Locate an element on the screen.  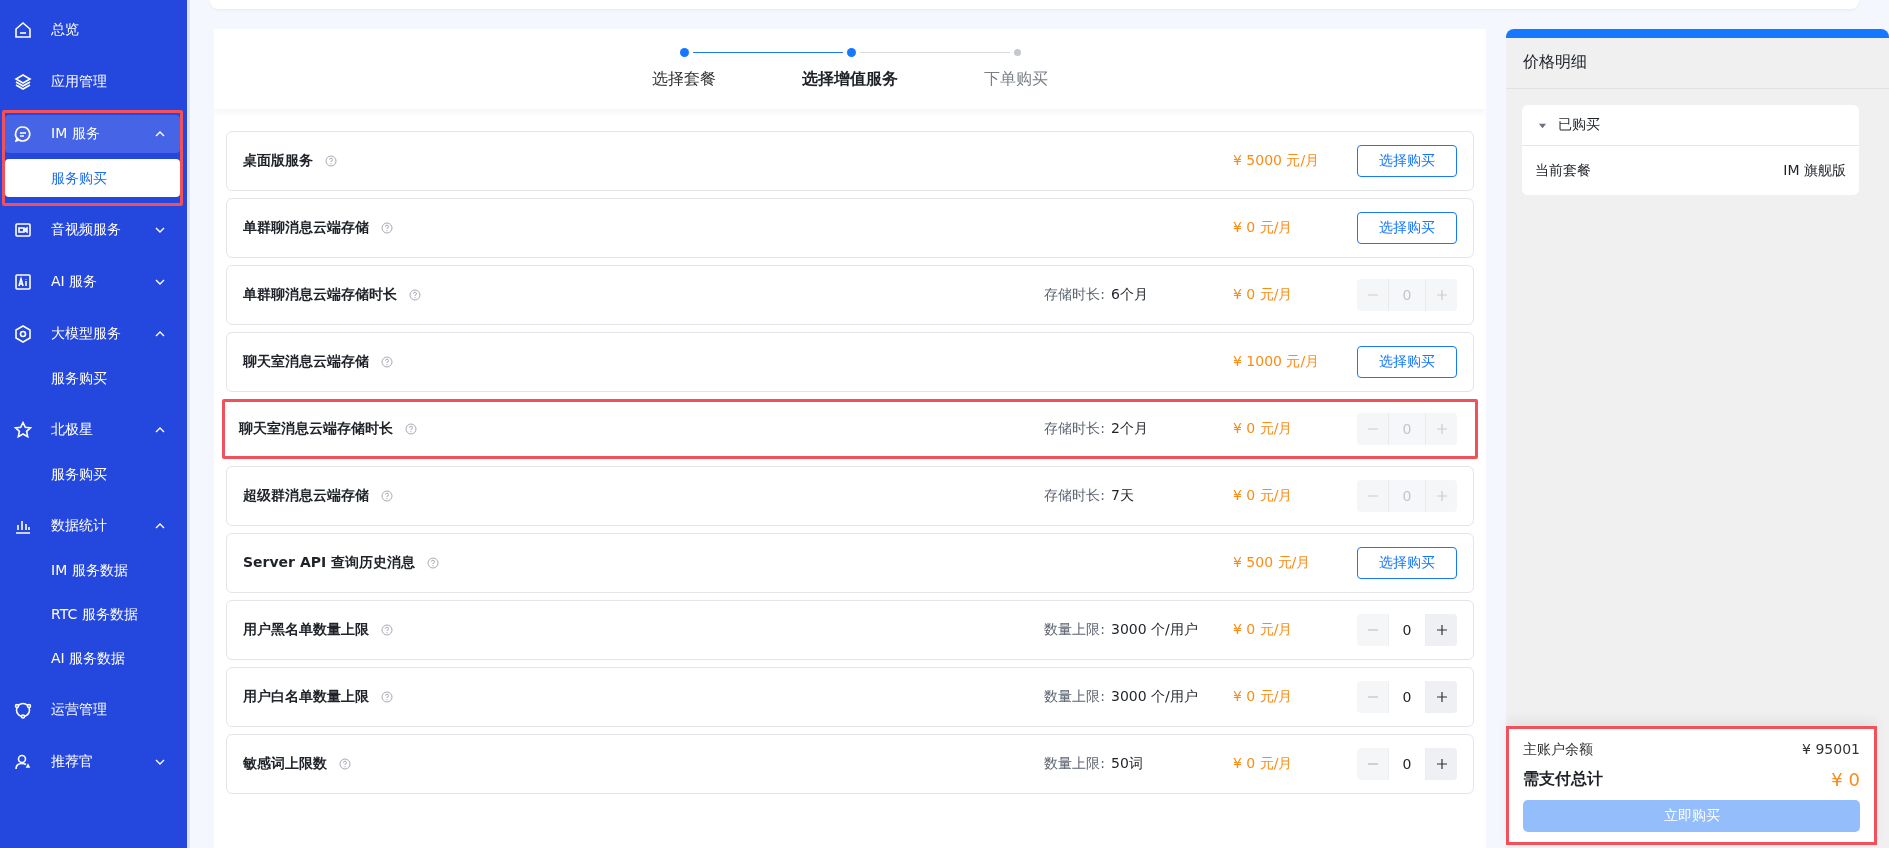
step-label: 选择套餐 is located at coordinates (684, 79).